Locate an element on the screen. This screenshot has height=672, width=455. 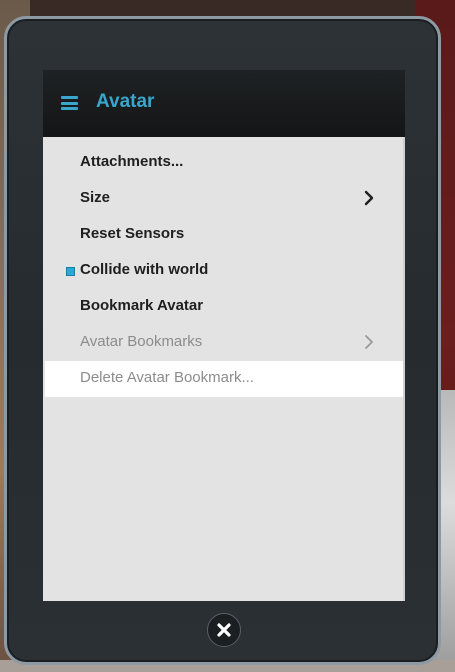
menu-item-bookmark-avatar: Bookmark Avatar is located at coordinates (222, 307).